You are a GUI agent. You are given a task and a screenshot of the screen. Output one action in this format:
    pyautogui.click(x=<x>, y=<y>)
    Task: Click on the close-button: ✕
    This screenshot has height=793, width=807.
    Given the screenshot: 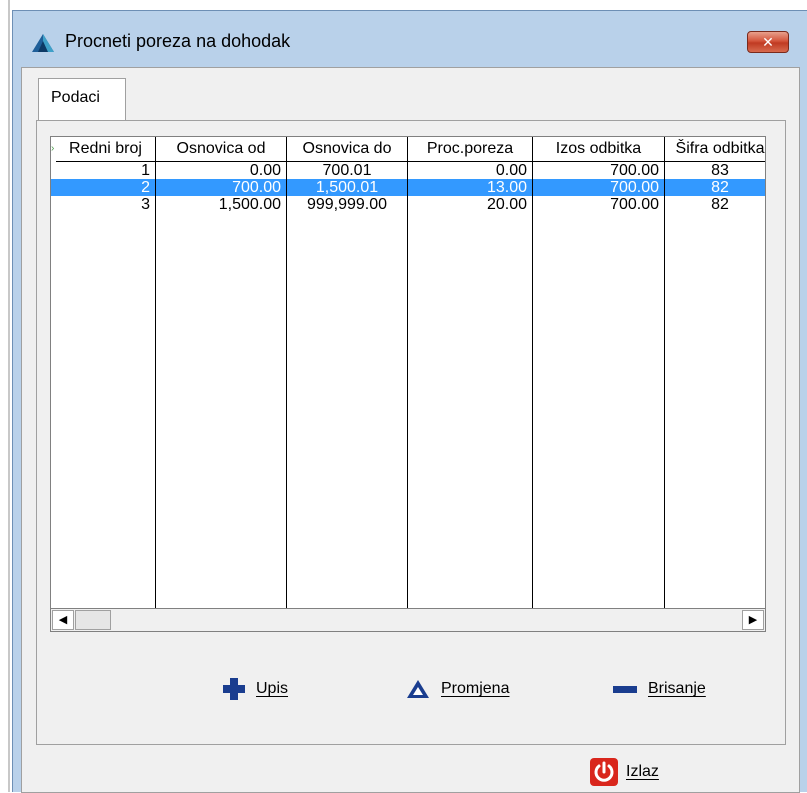 What is the action you would take?
    pyautogui.click(x=768, y=42)
    